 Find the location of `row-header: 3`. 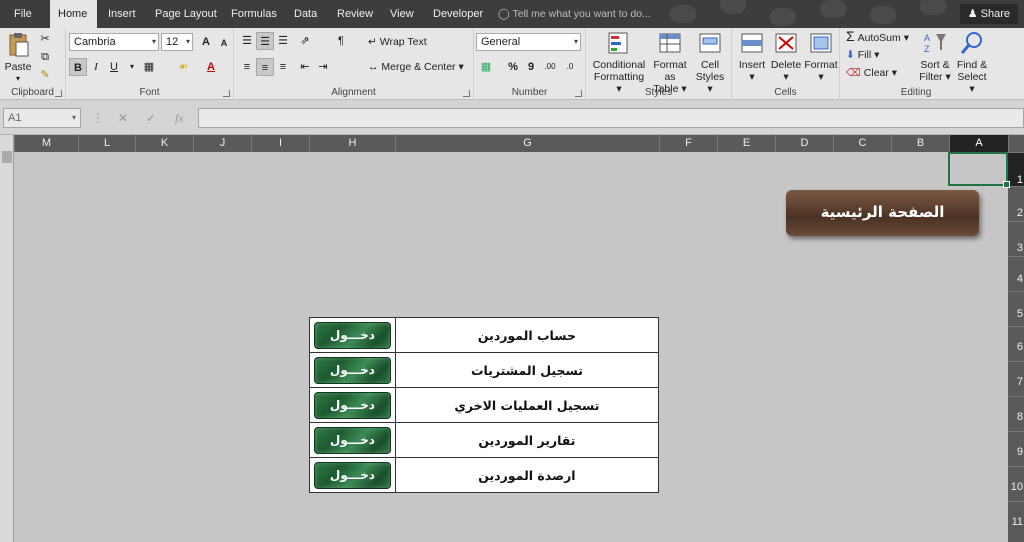

row-header: 3 is located at coordinates (1016, 238).